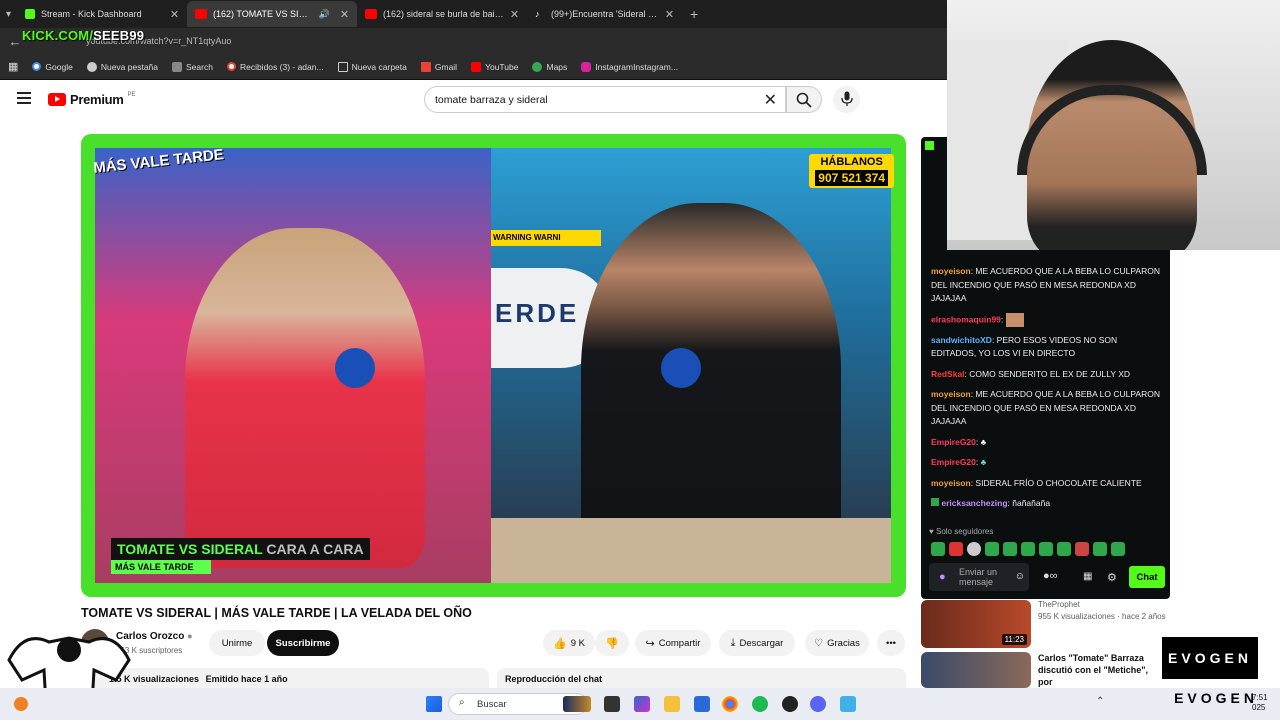  I want to click on weather-icon, so click(21, 704).